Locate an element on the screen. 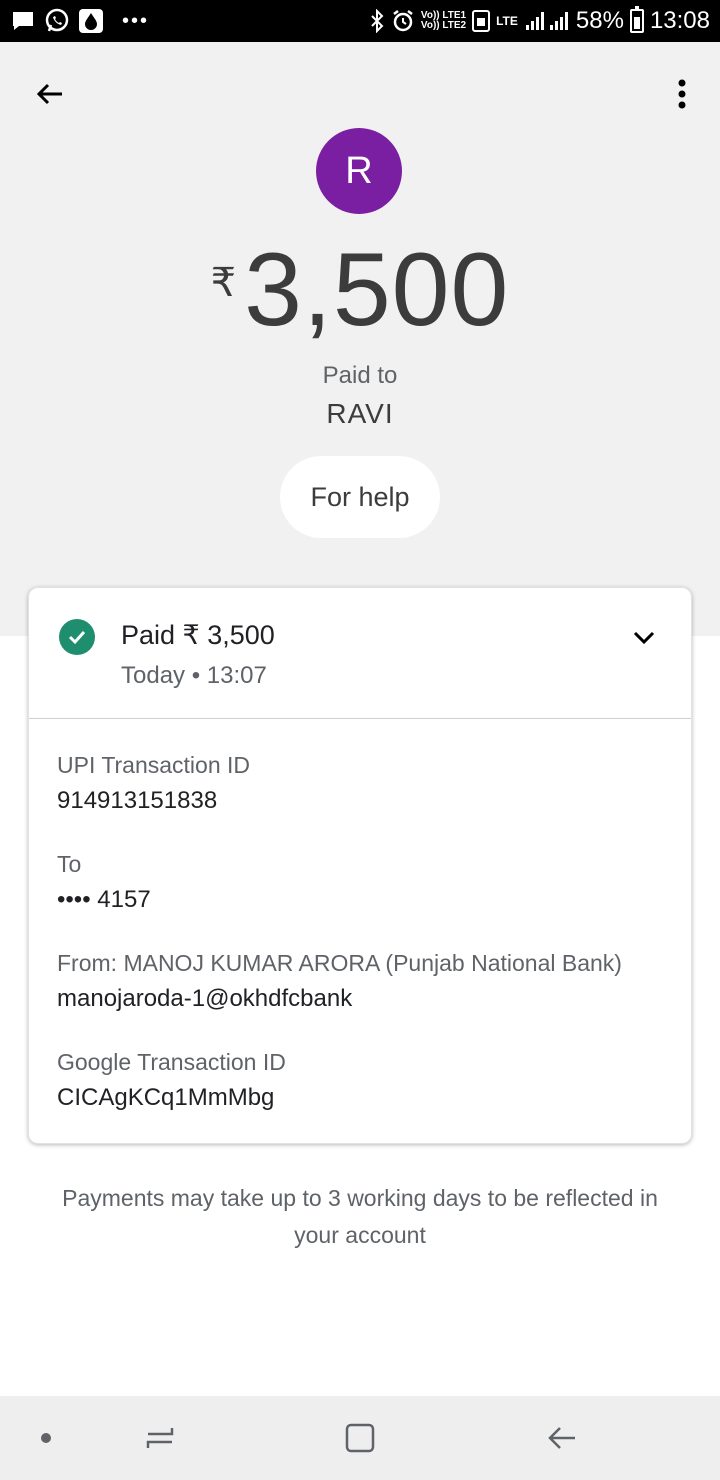  paid-status-text: Paid ₹ 3,500 is located at coordinates (198, 635).